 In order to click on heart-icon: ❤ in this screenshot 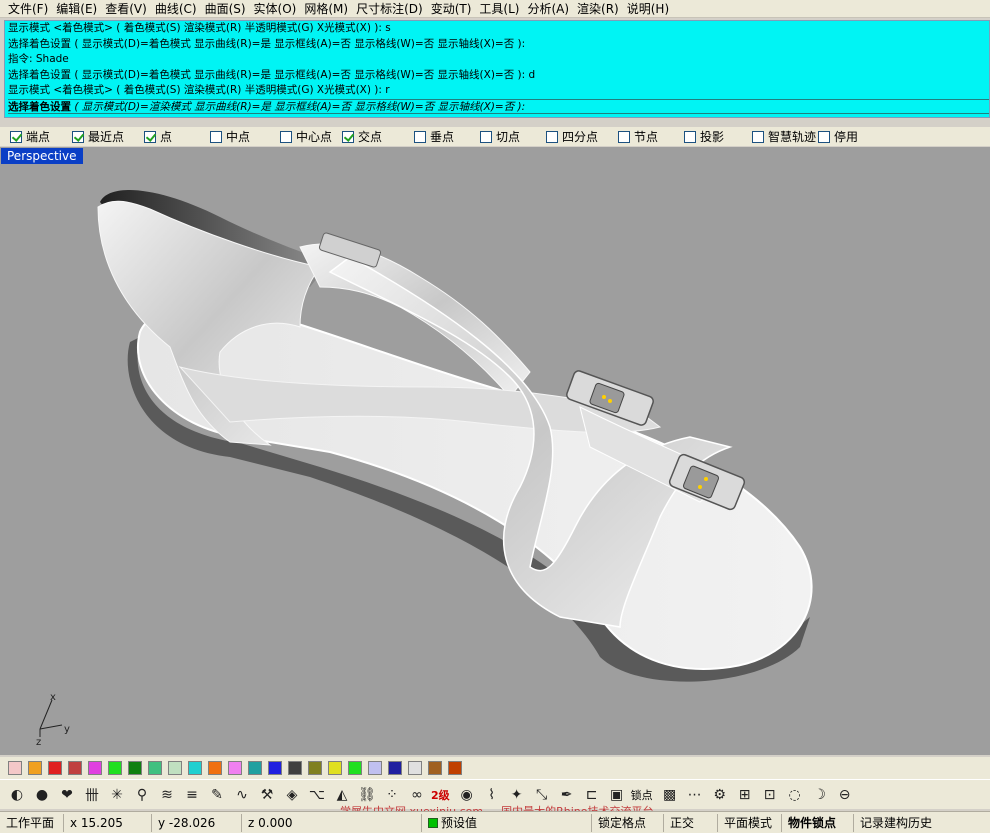, I will do `click(67, 795)`.